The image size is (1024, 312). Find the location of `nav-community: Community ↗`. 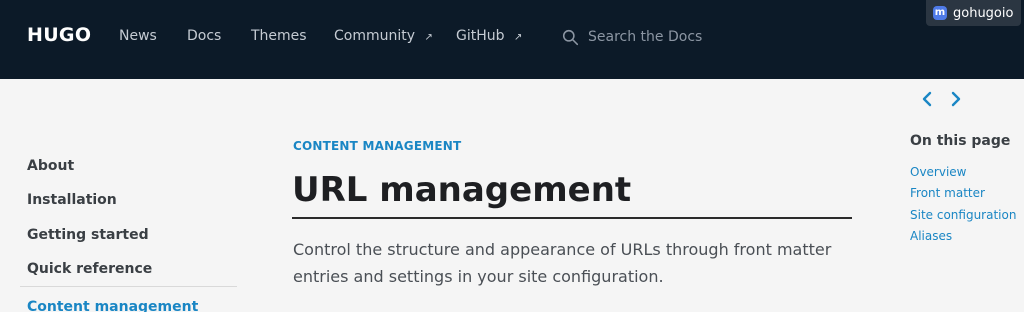

nav-community: Community ↗ is located at coordinates (383, 36).